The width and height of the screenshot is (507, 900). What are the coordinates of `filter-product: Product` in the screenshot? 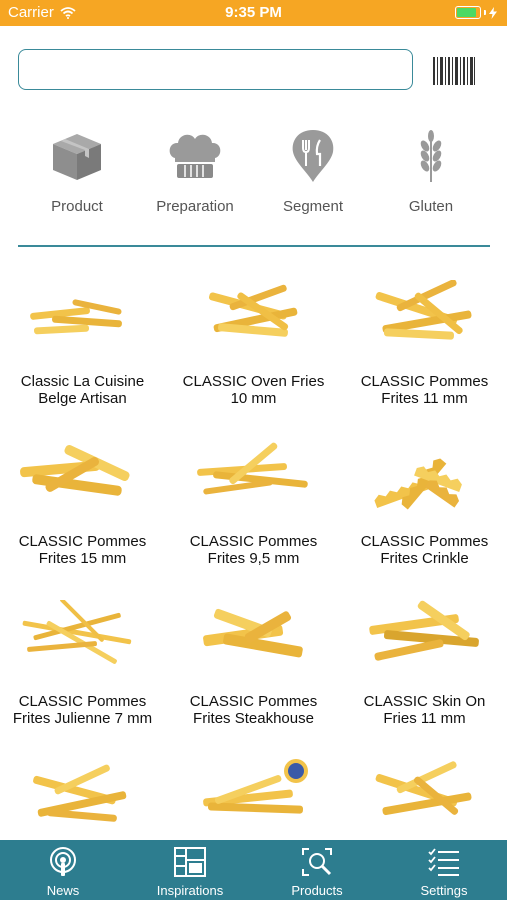 It's located at (77, 172).